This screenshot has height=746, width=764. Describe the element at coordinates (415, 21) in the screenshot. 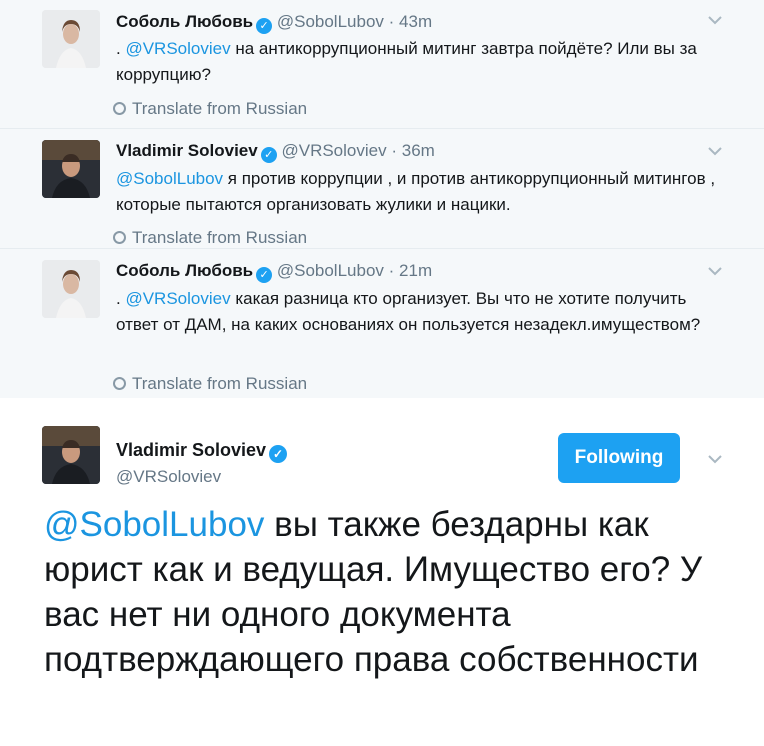

I see `timestamp: 43m` at that location.